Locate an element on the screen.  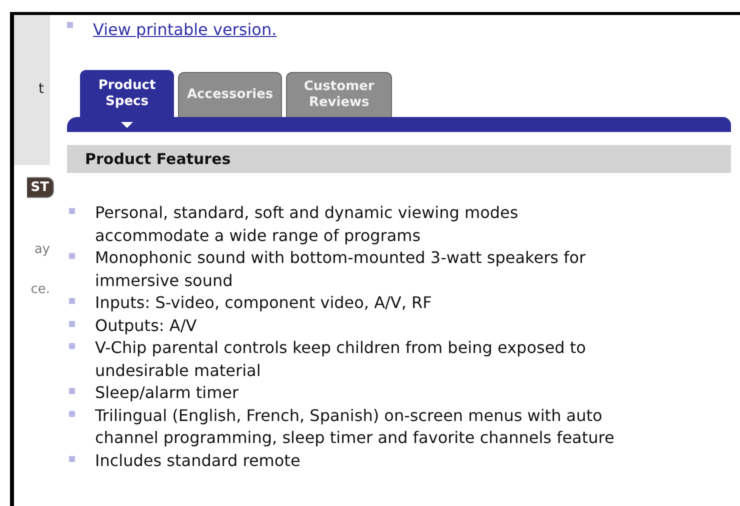
feature-text: Includes standard remote is located at coordinates (198, 461).